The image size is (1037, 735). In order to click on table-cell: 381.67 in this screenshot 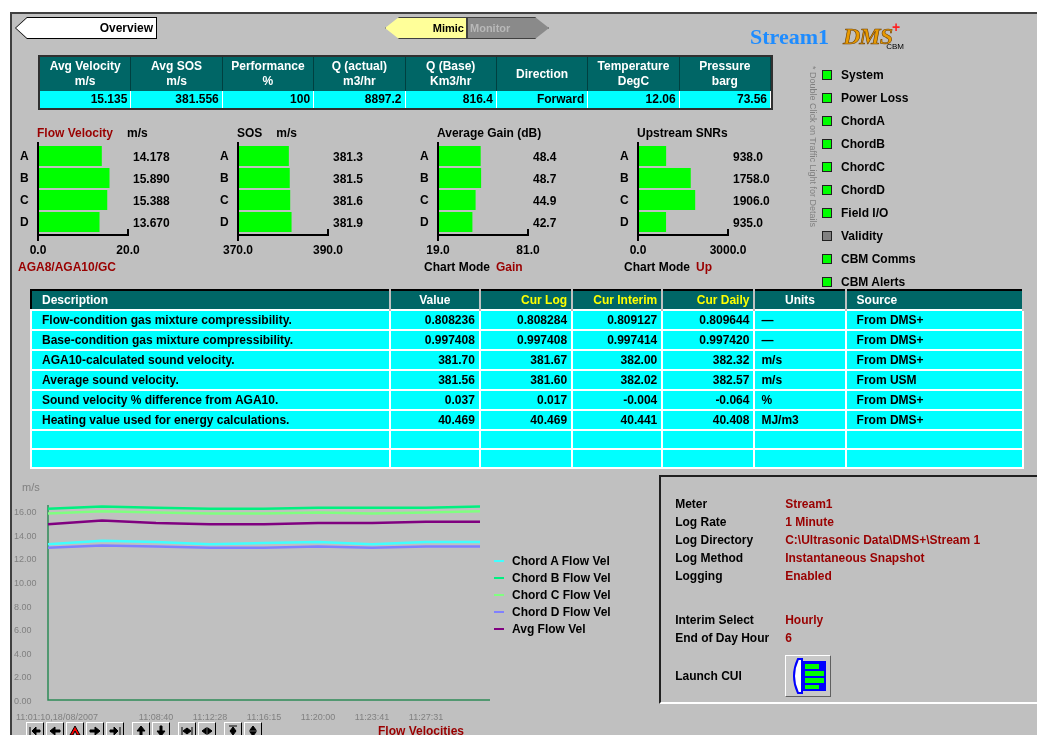, I will do `click(526, 360)`.